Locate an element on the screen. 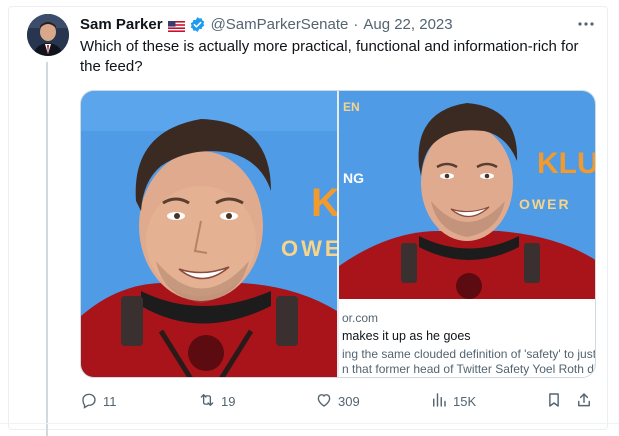 The height and width of the screenshot is (436, 619). views-button: 15K is located at coordinates (453, 401).